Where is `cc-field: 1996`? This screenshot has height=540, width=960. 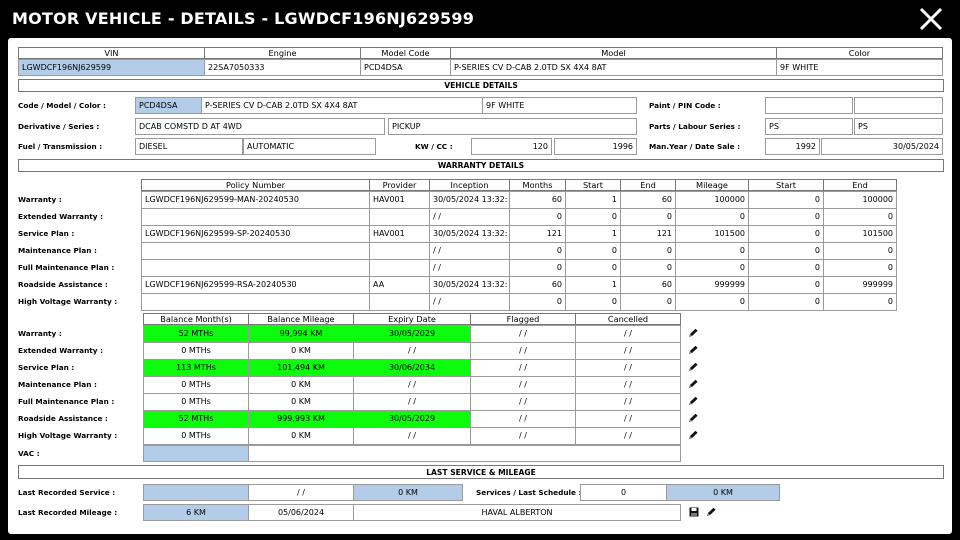
cc-field: 1996 is located at coordinates (595, 146).